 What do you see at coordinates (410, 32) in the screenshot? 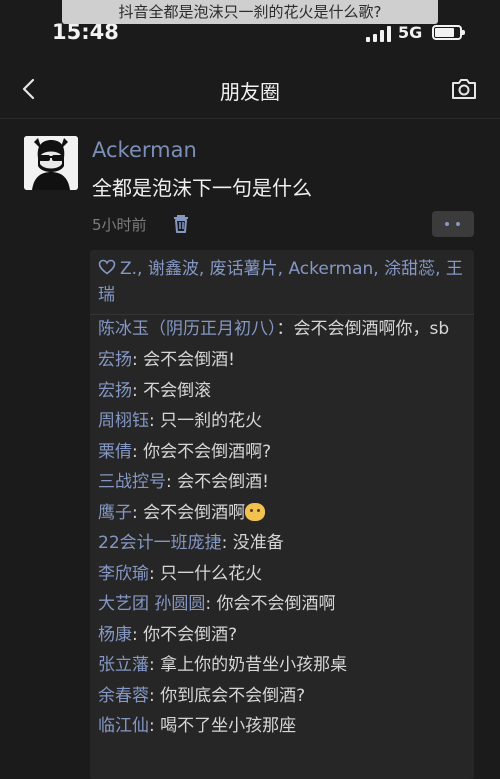
I see `network-type: 5G` at bounding box center [410, 32].